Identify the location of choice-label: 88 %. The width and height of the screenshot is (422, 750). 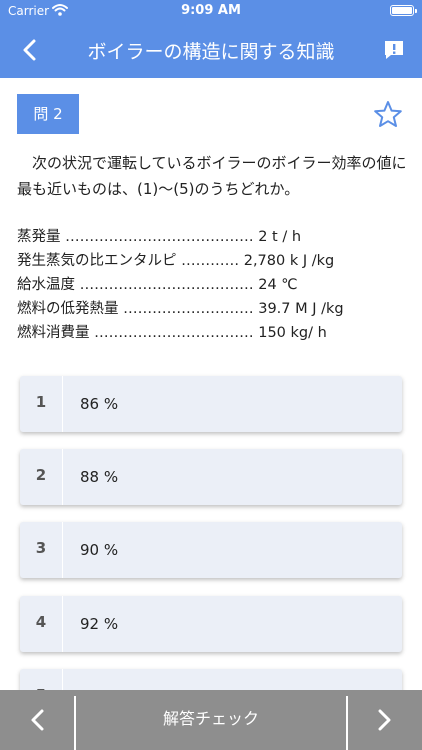
(99, 477).